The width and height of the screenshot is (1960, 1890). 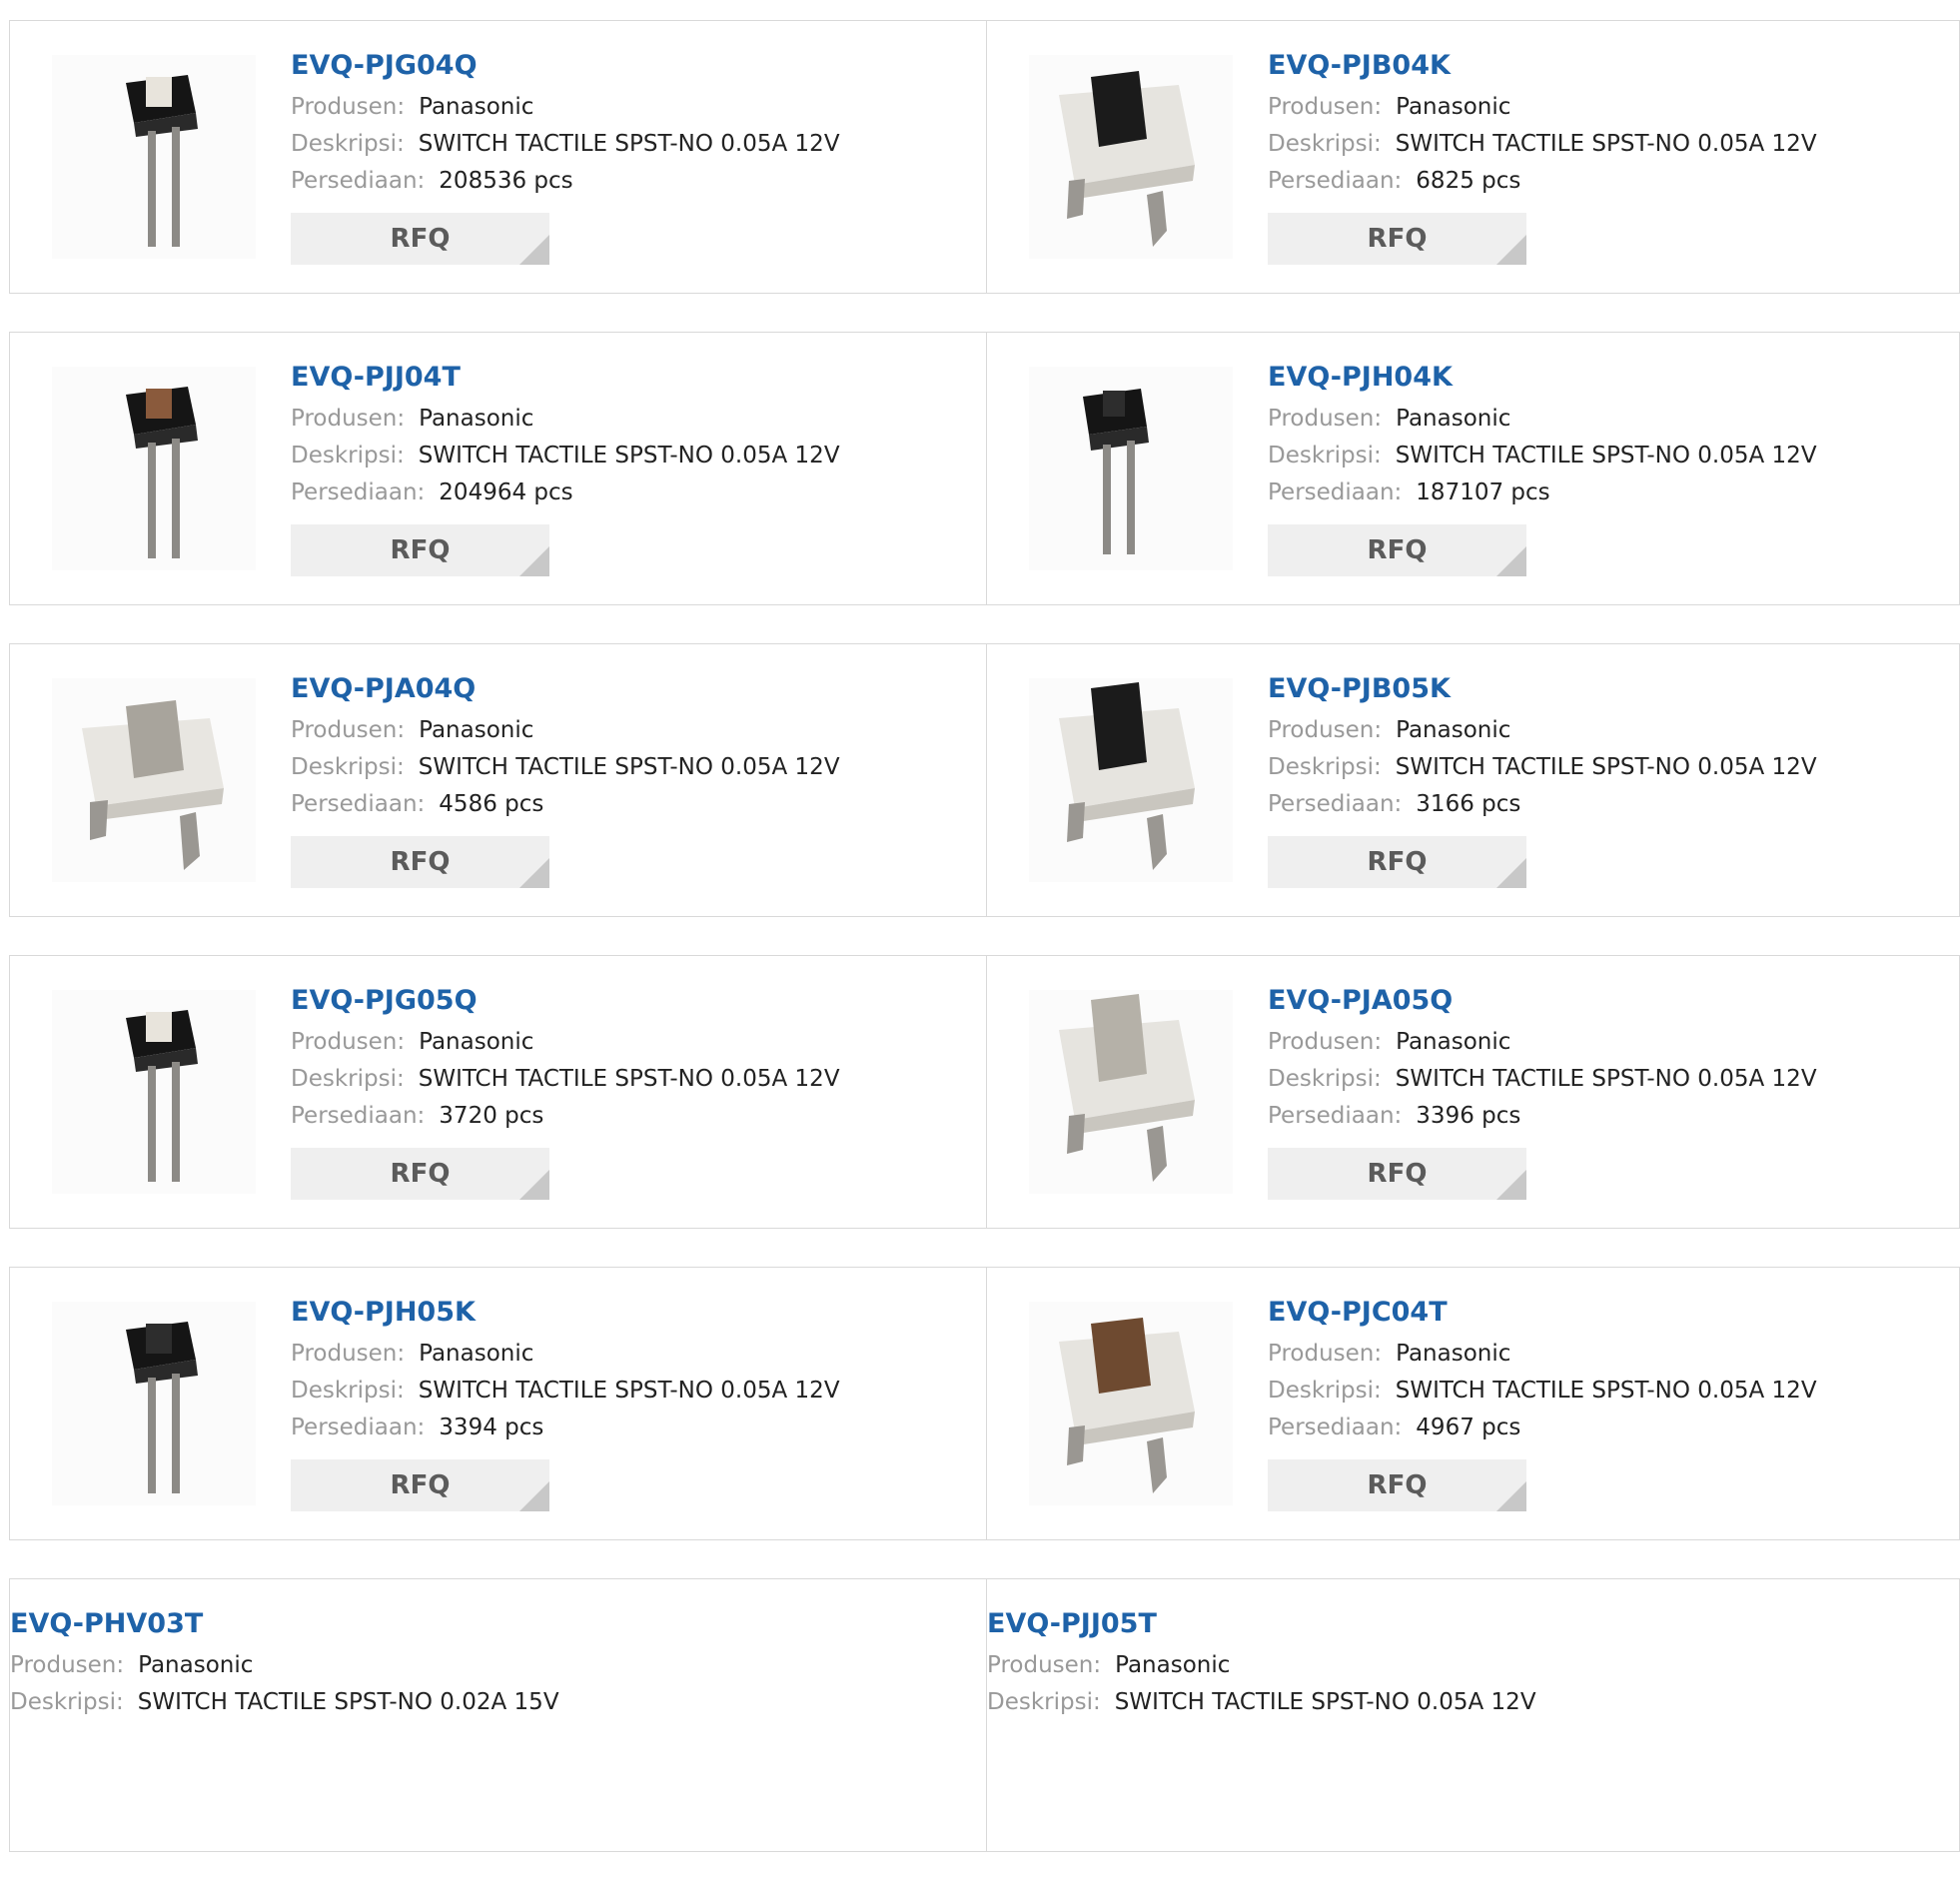 What do you see at coordinates (1613, 689) in the screenshot?
I see `product-link: EVQ-PJB05K` at bounding box center [1613, 689].